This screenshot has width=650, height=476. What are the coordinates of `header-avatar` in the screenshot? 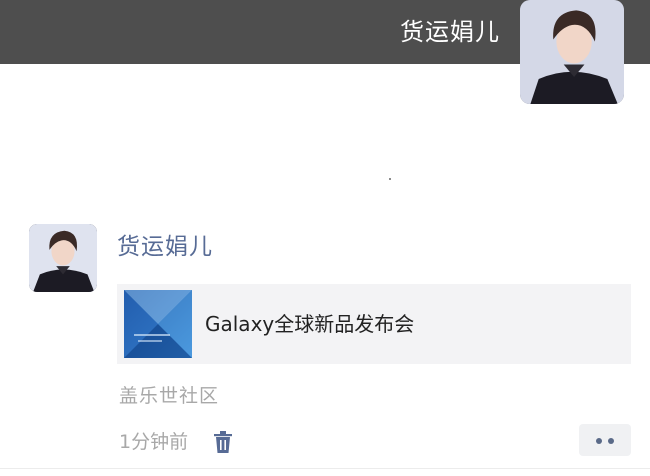 It's located at (572, 52).